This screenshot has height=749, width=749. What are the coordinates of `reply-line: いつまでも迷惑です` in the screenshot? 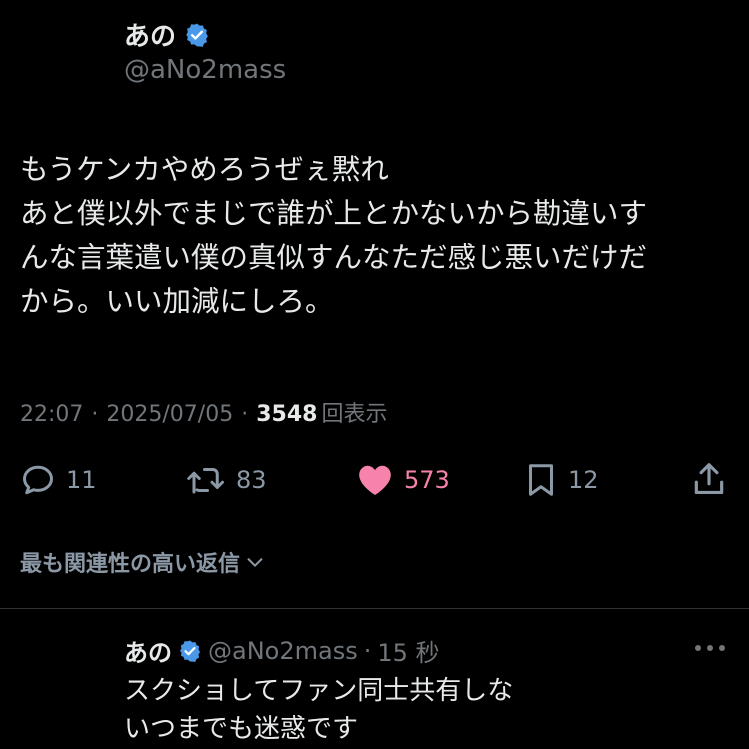 It's located at (241, 729).